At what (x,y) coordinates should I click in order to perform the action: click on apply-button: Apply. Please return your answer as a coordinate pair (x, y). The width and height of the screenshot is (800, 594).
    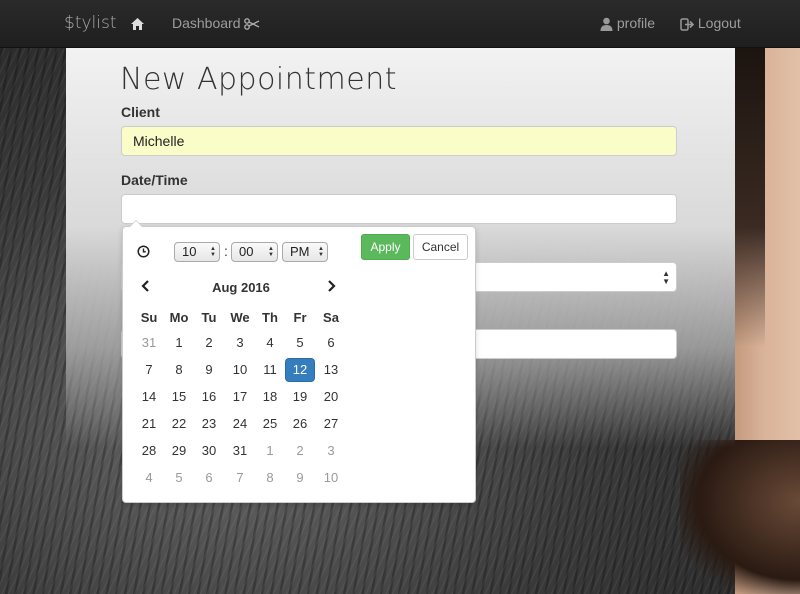
    Looking at the image, I should click on (385, 247).